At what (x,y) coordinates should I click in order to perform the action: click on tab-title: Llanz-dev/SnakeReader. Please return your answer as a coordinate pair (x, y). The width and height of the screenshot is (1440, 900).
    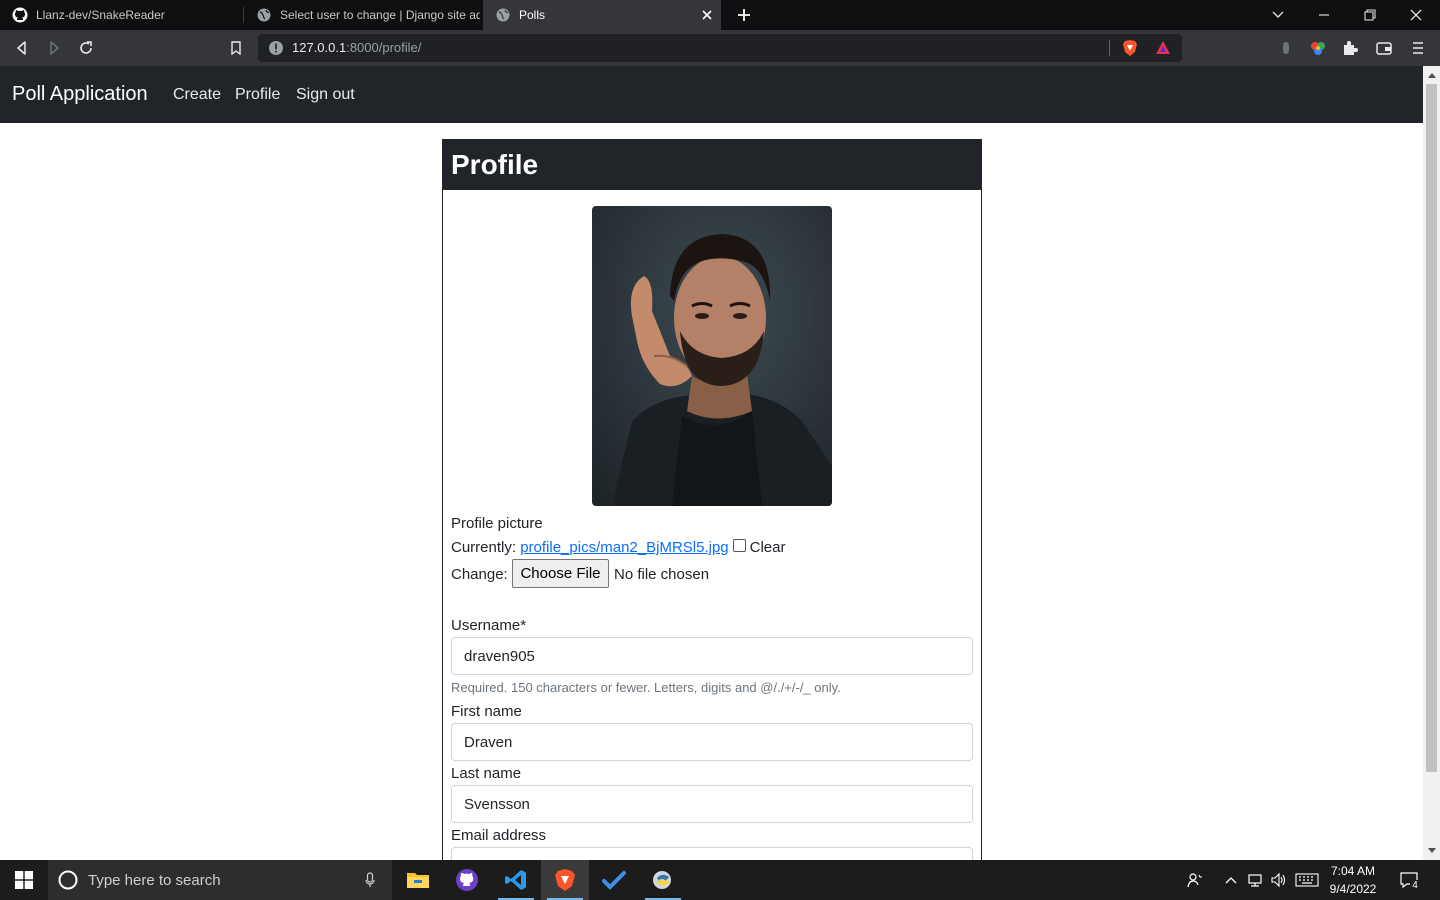
    Looking at the image, I should click on (100, 15).